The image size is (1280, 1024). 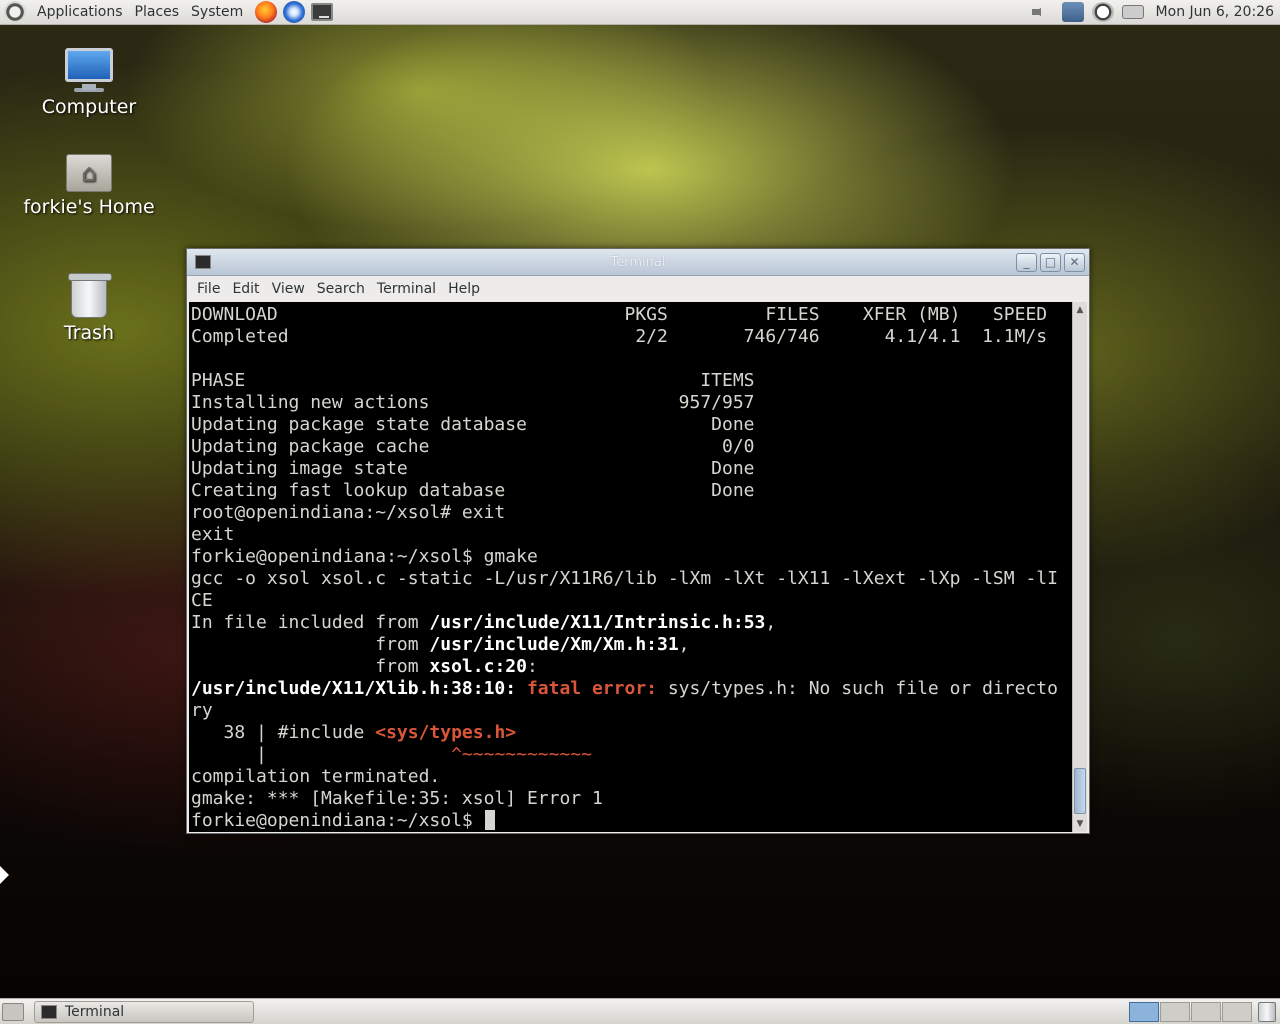 I want to click on source-highlight: <sys/types.h>, so click(x=446, y=732).